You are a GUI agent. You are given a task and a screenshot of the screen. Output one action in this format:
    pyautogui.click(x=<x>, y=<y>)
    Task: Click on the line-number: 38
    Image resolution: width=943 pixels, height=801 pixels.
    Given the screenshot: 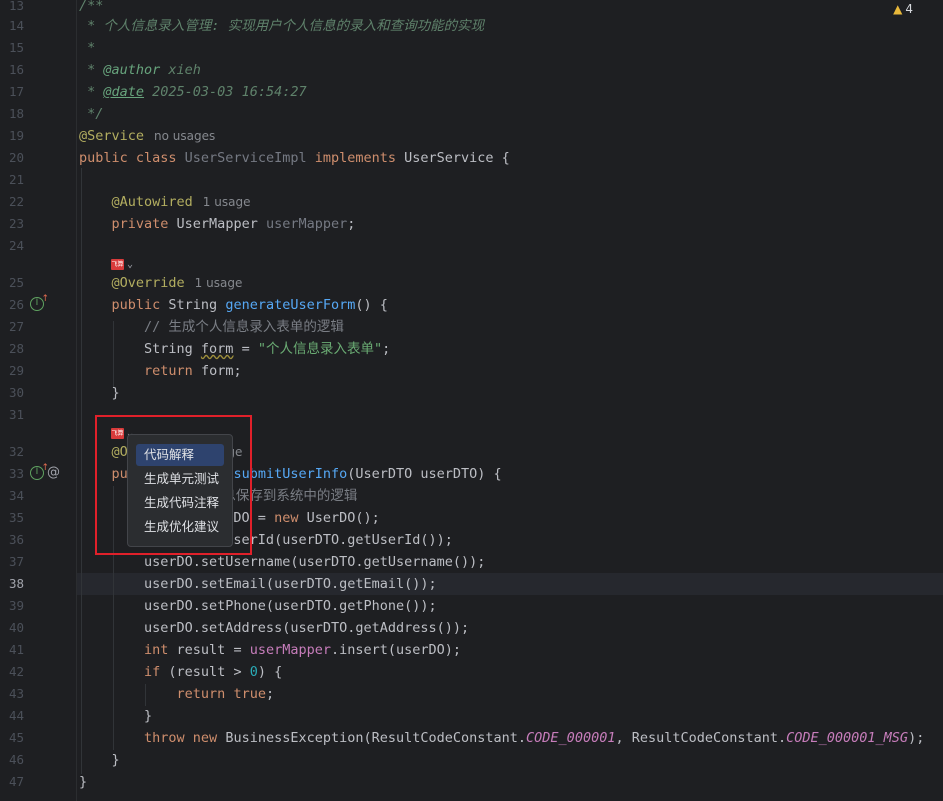 What is the action you would take?
    pyautogui.click(x=12, y=584)
    